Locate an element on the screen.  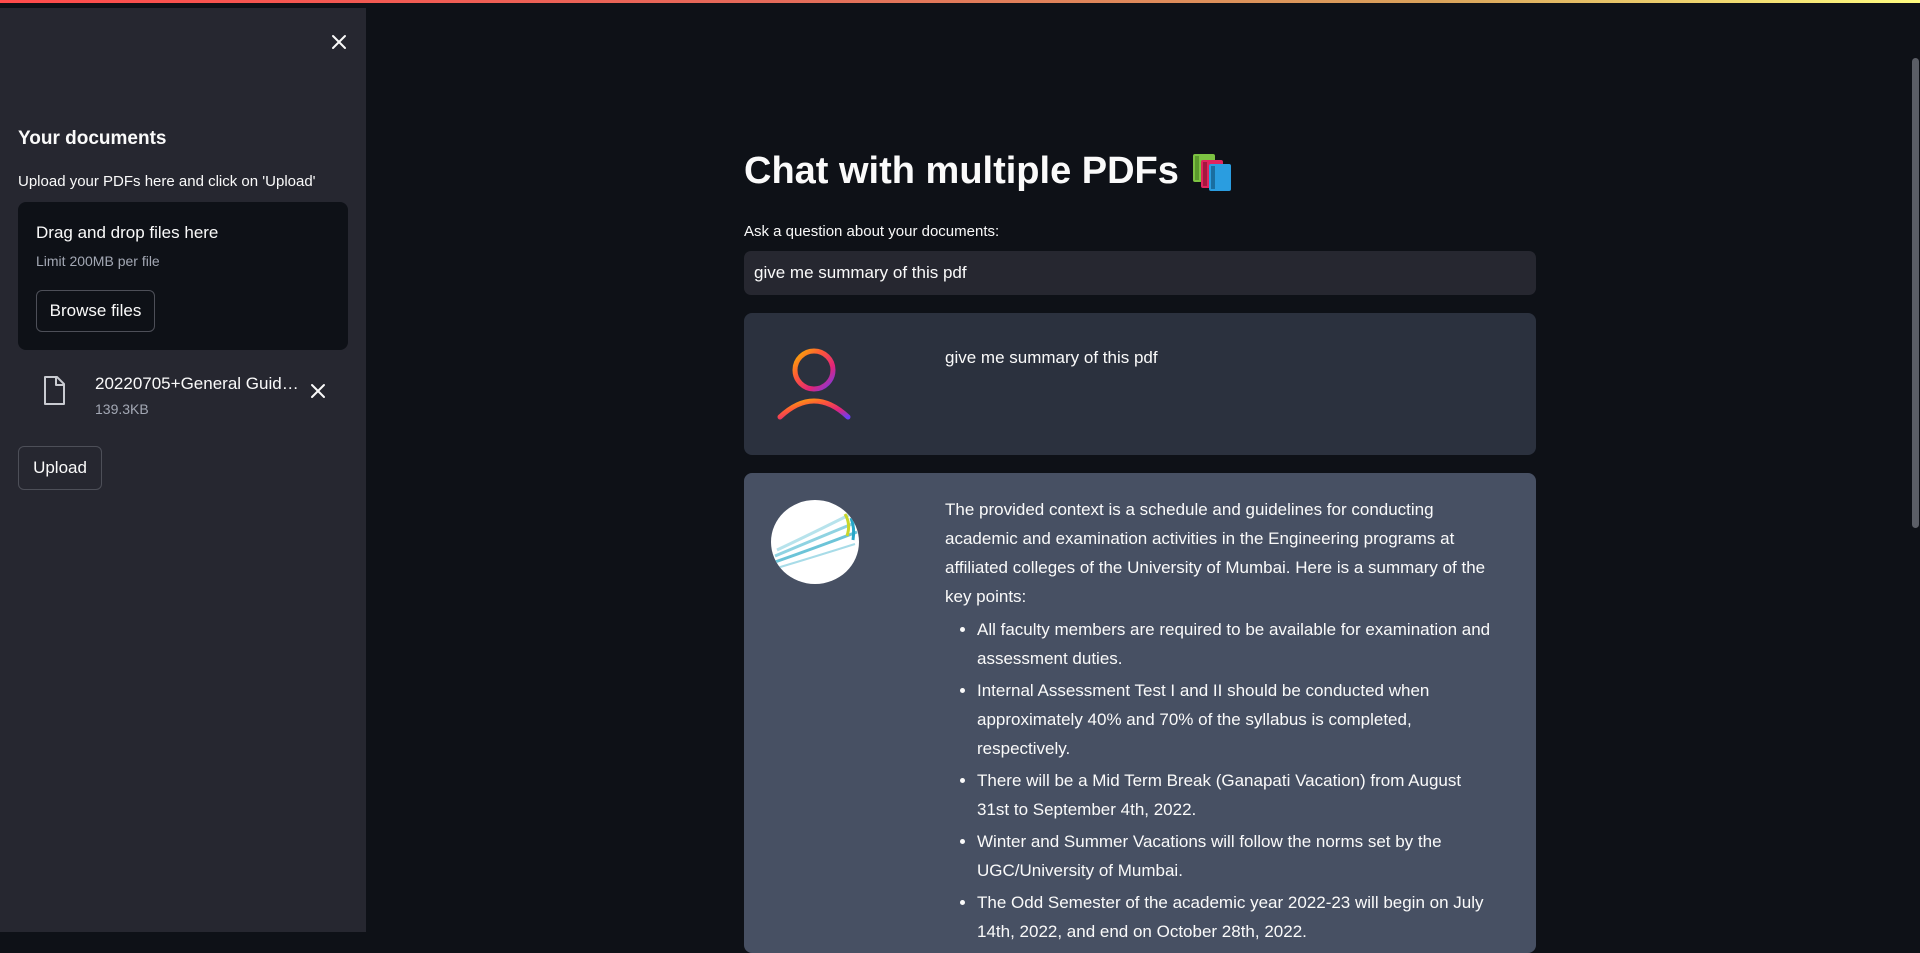
page-scrollbar is located at coordinates (1915, 293).